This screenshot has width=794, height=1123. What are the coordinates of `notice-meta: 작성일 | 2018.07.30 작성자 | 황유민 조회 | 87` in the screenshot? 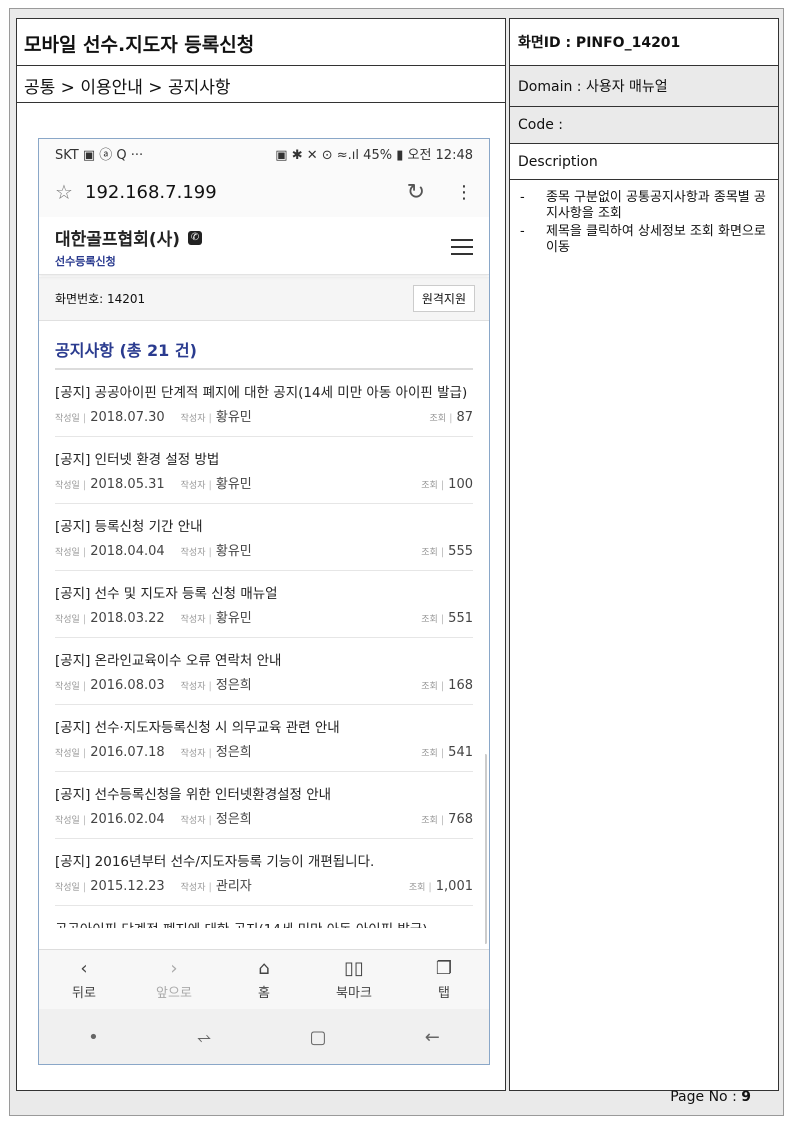 It's located at (264, 415).